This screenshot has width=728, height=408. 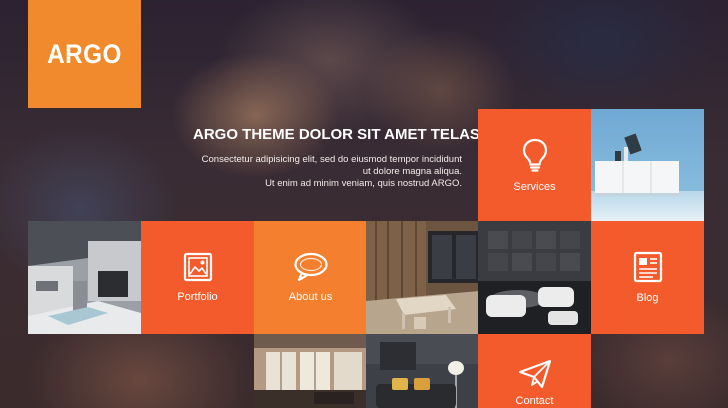 I want to click on contact-tile: Contact, so click(x=534, y=371).